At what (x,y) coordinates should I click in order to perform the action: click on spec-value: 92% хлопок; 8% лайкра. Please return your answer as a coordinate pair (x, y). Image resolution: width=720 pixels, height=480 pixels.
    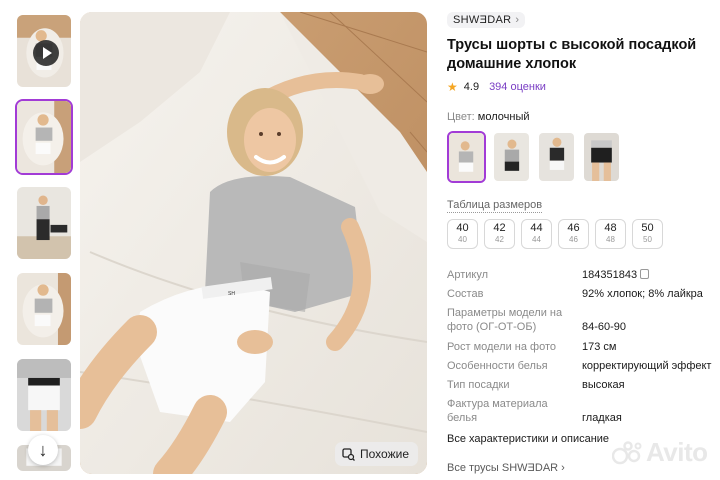
    Looking at the image, I should click on (642, 294).